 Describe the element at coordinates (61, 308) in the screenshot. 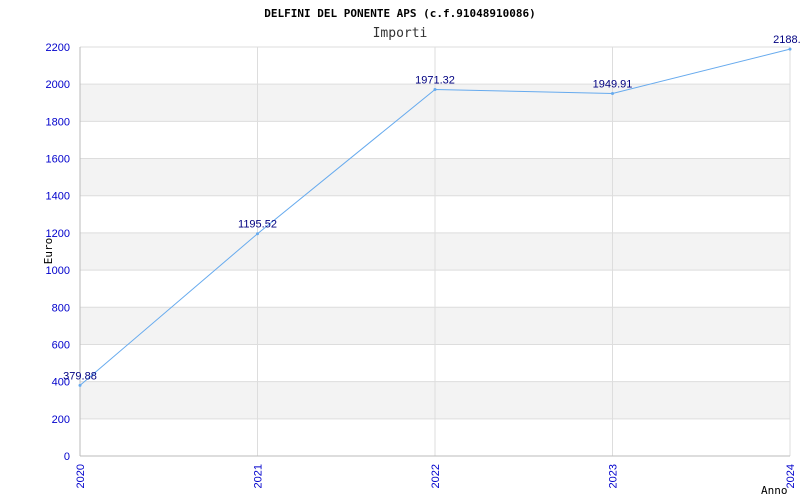

I see `y-tick-label: 800` at that location.